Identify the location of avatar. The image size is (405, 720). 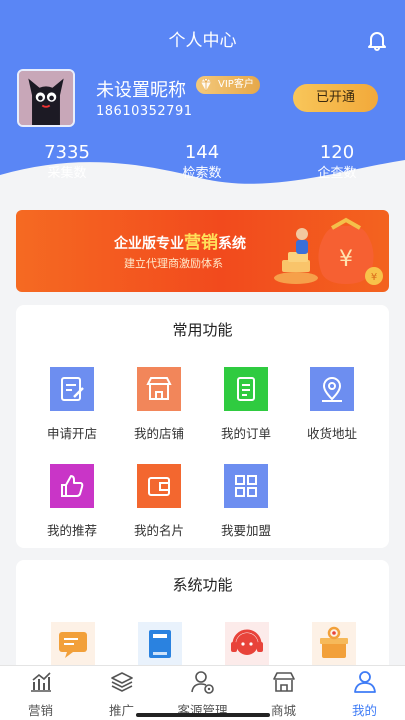
(46, 98).